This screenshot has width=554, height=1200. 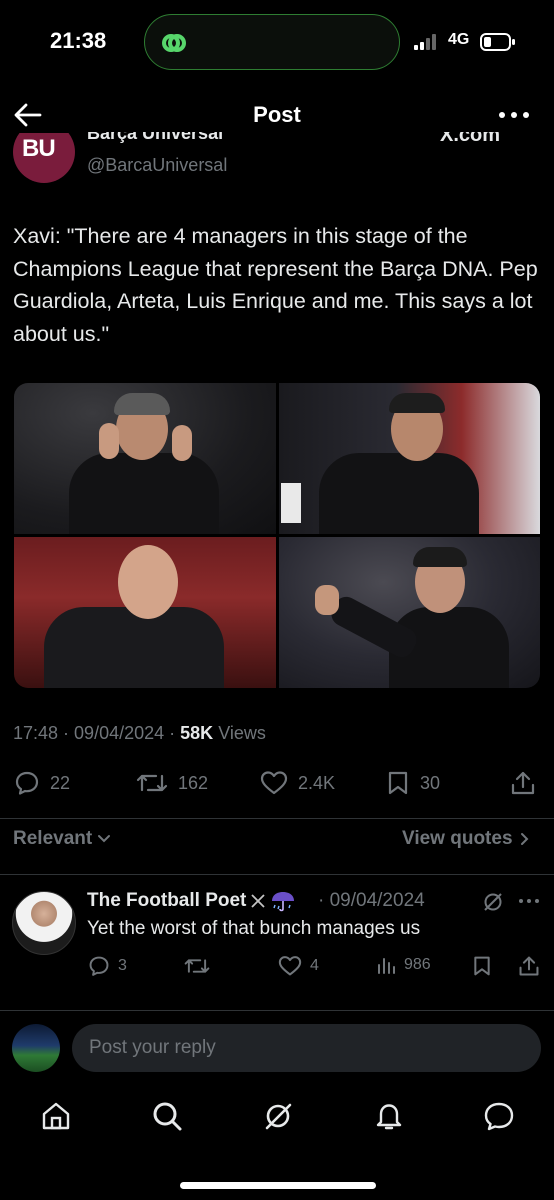 What do you see at coordinates (430, 782) in the screenshot?
I see `bookmark-count: 30` at bounding box center [430, 782].